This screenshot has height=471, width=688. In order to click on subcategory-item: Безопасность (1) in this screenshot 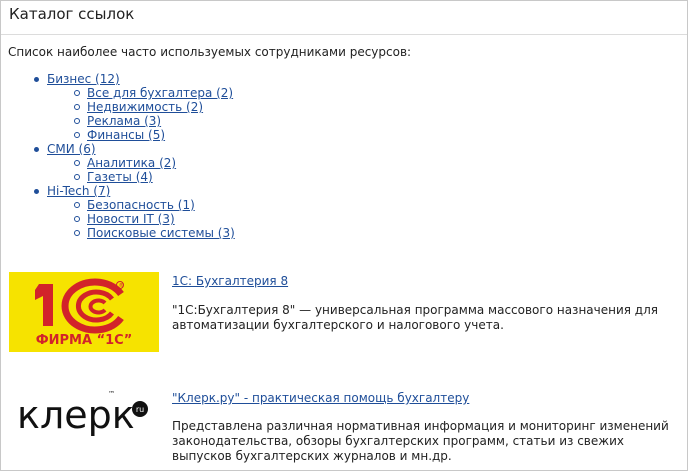, I will do `click(141, 205)`.